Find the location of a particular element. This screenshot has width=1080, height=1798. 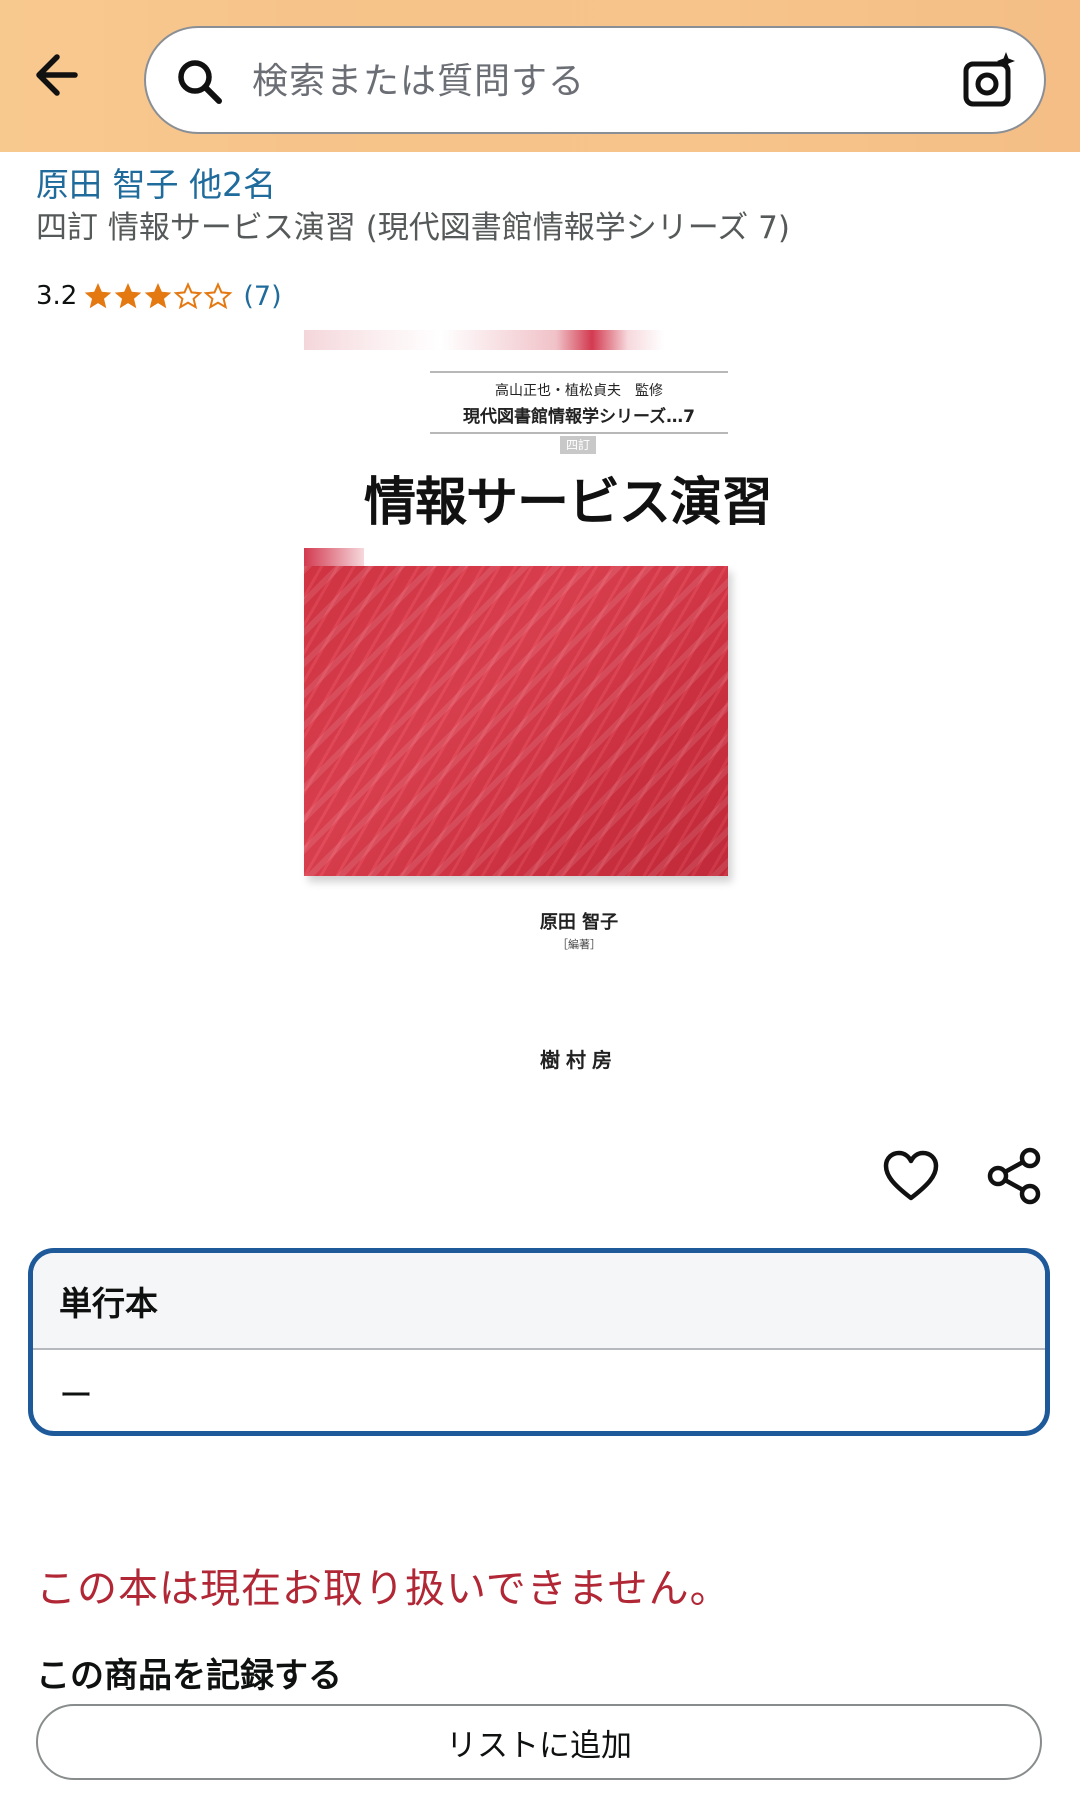

top-bar: 検索または質問する is located at coordinates (540, 76).